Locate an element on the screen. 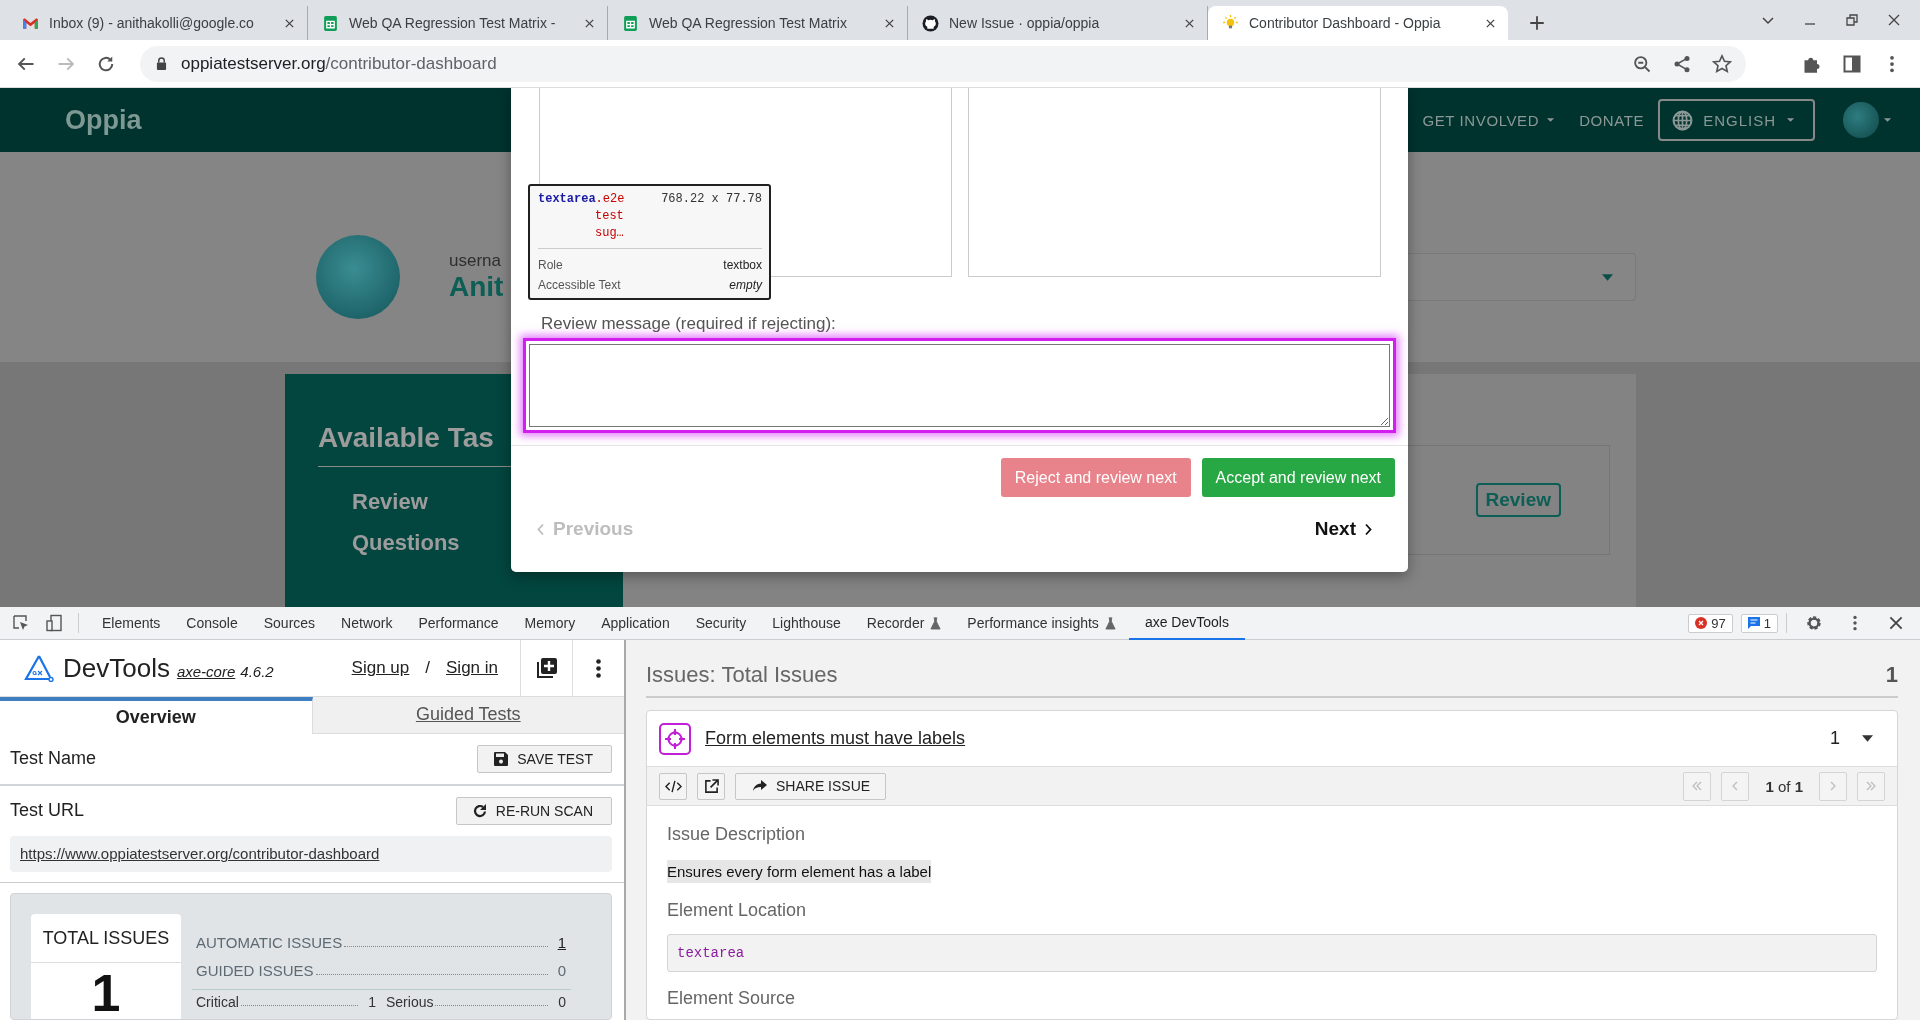 The image size is (1920, 1020). issue-count: 1 is located at coordinates (1835, 738).